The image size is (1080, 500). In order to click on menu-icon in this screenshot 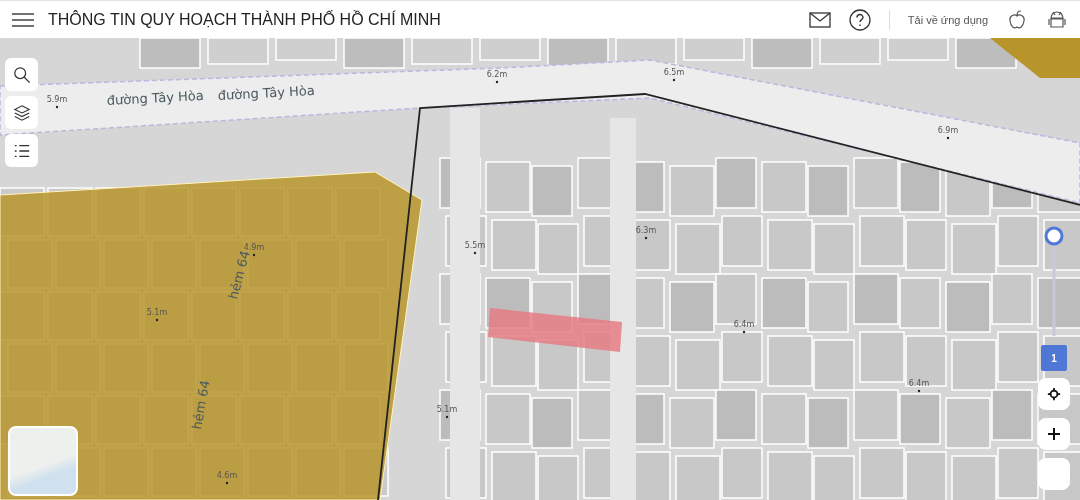, I will do `click(23, 19)`.